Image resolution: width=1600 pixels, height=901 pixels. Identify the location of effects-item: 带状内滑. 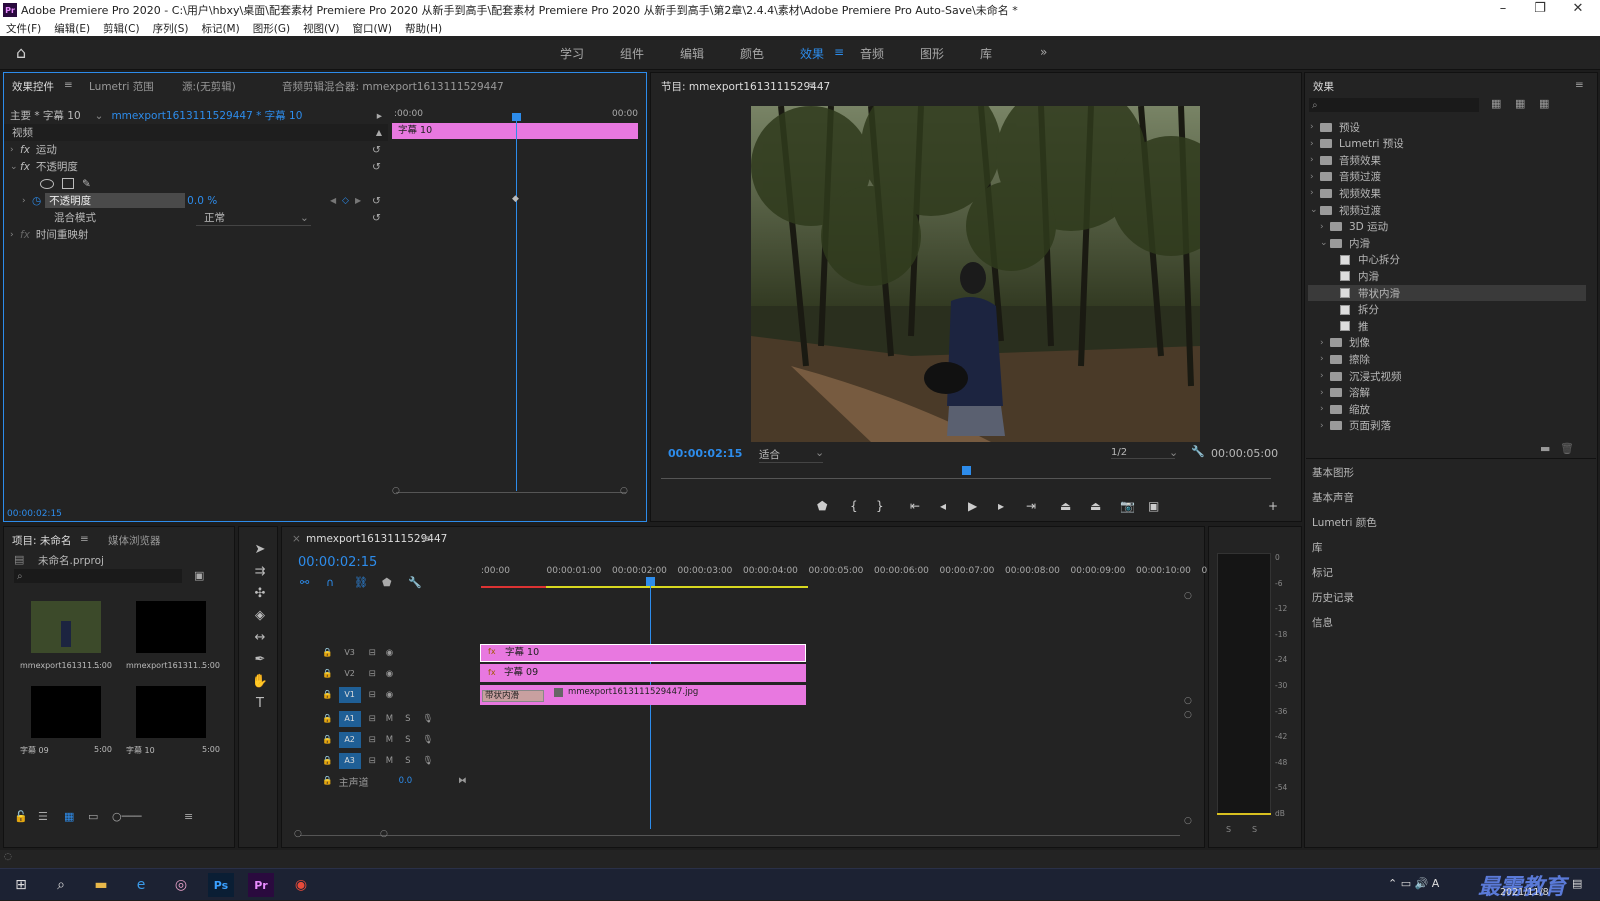
(1447, 293).